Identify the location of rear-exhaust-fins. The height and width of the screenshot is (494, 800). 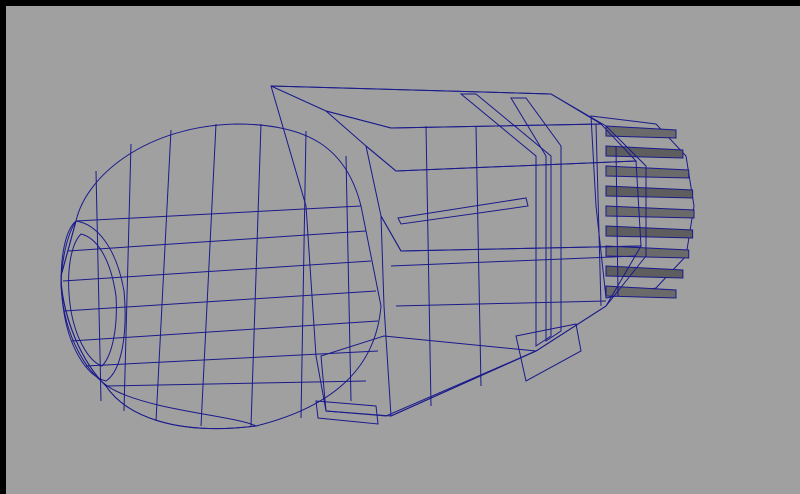
(642, 207).